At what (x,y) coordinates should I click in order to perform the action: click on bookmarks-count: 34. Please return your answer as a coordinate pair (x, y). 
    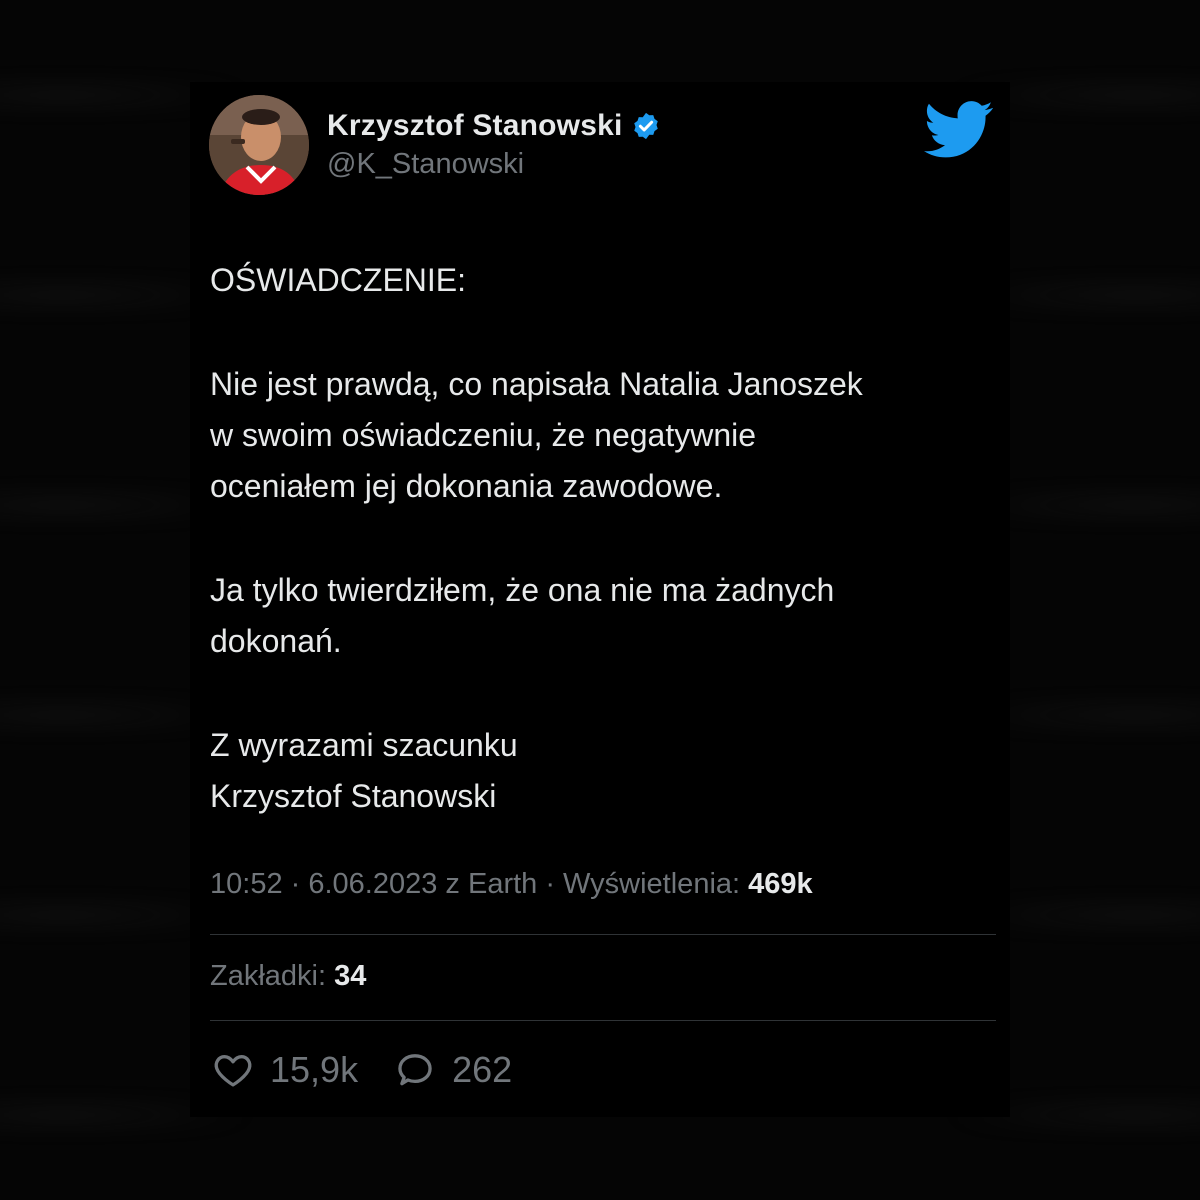
    Looking at the image, I should click on (350, 976).